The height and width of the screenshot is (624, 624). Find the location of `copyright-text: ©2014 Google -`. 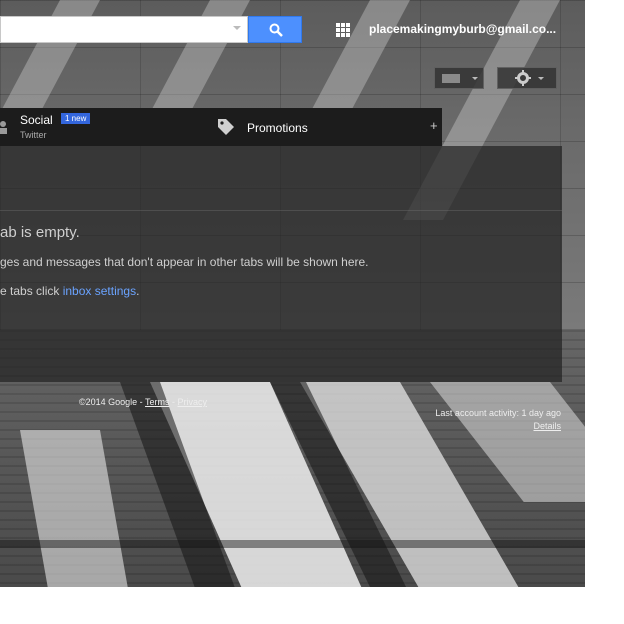

copyright-text: ©2014 Google - is located at coordinates (112, 402).